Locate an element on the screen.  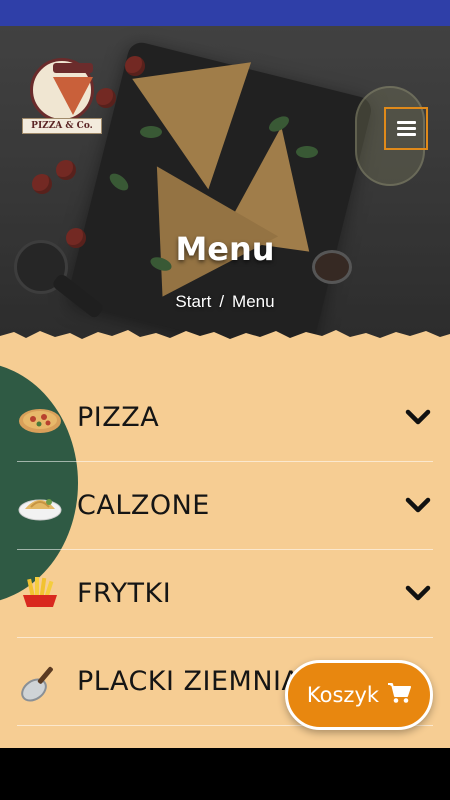
category-label: FRYTKI is located at coordinates (124, 593).